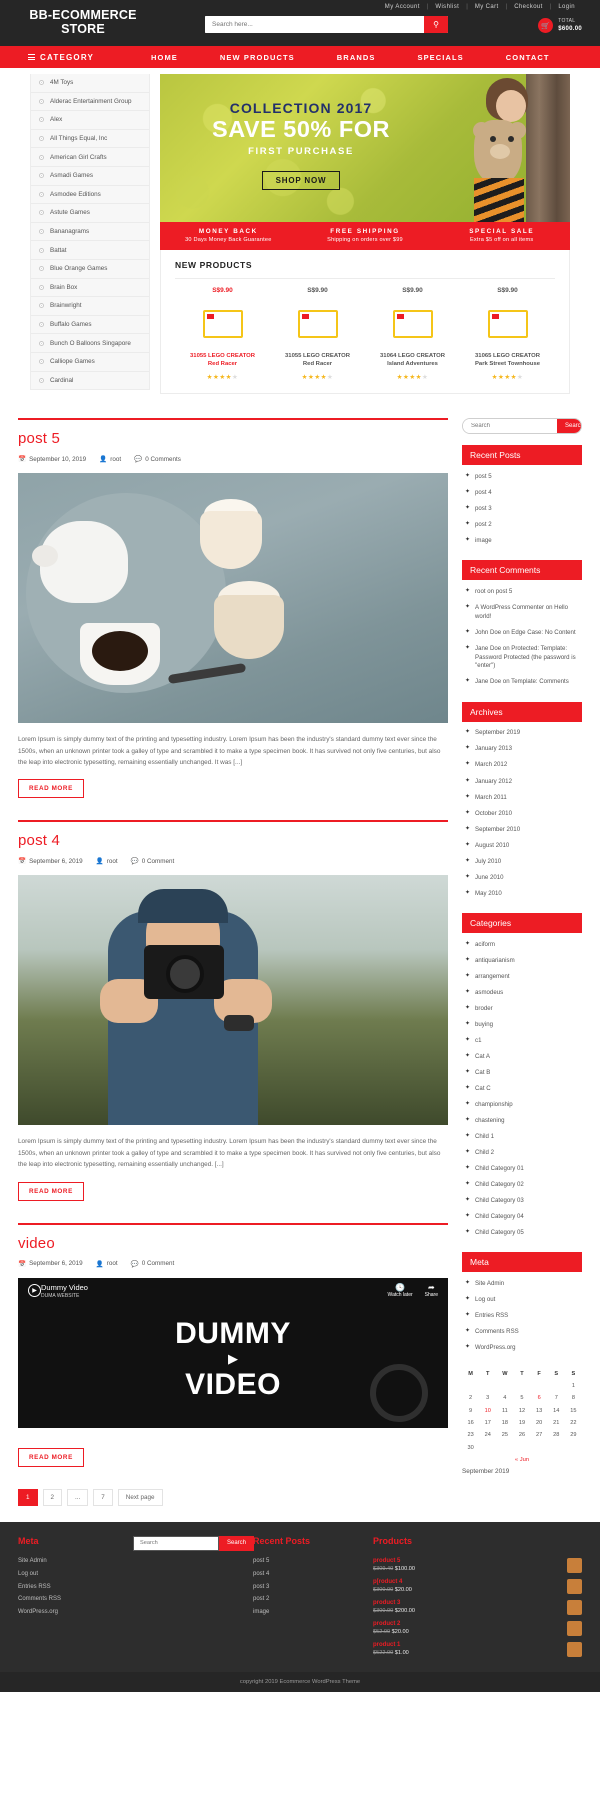  I want to click on recent-post-item-label: post 3, so click(483, 509).